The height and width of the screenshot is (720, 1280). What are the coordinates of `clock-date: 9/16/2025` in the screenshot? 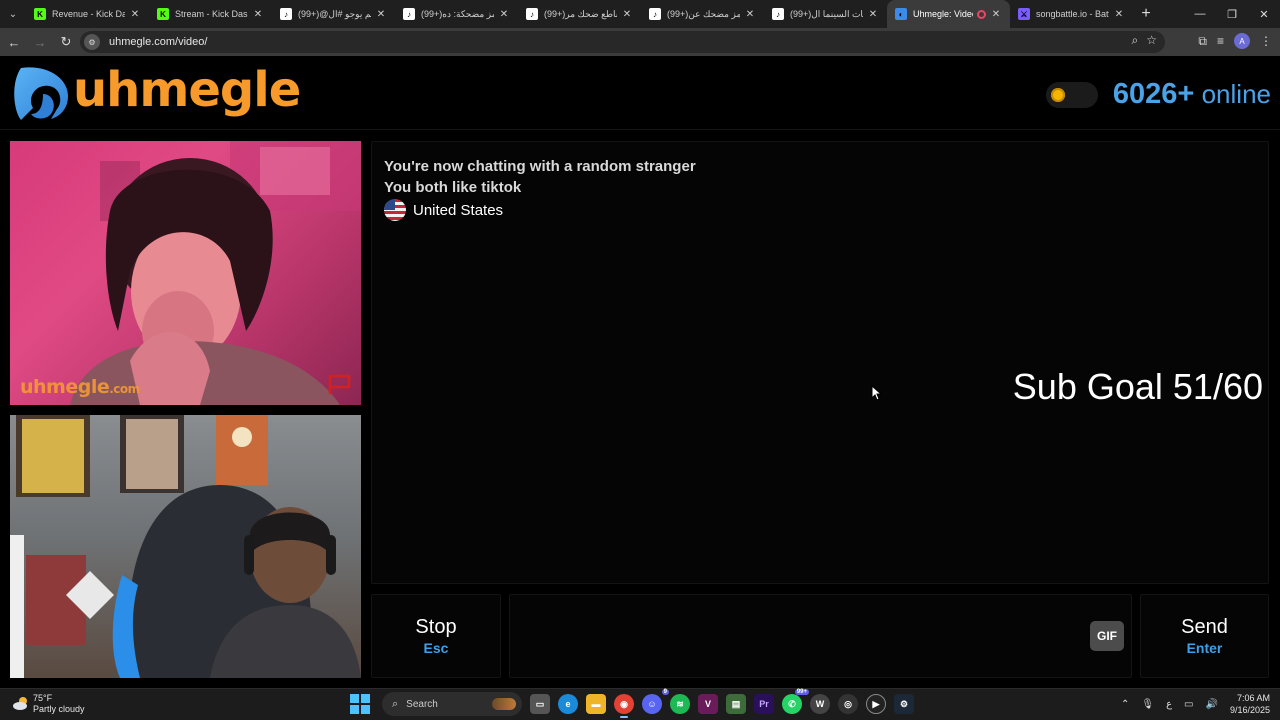 It's located at (1249, 710).